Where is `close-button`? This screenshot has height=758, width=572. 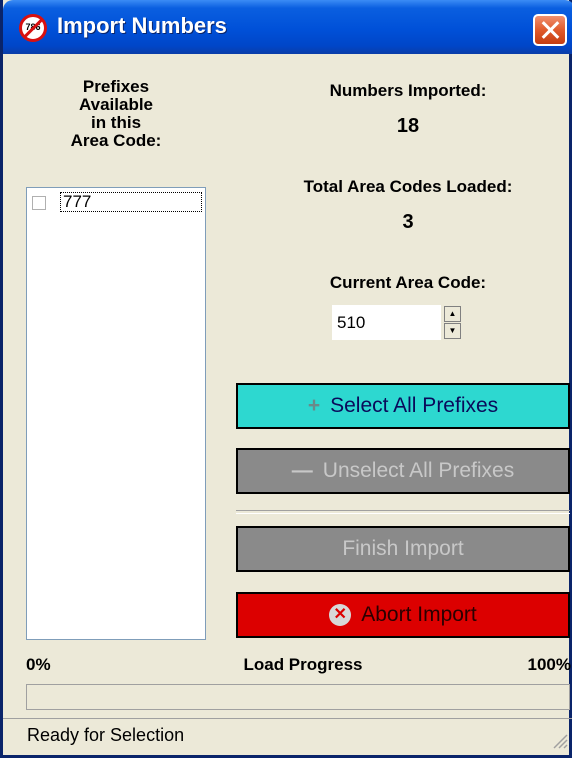 close-button is located at coordinates (550, 30).